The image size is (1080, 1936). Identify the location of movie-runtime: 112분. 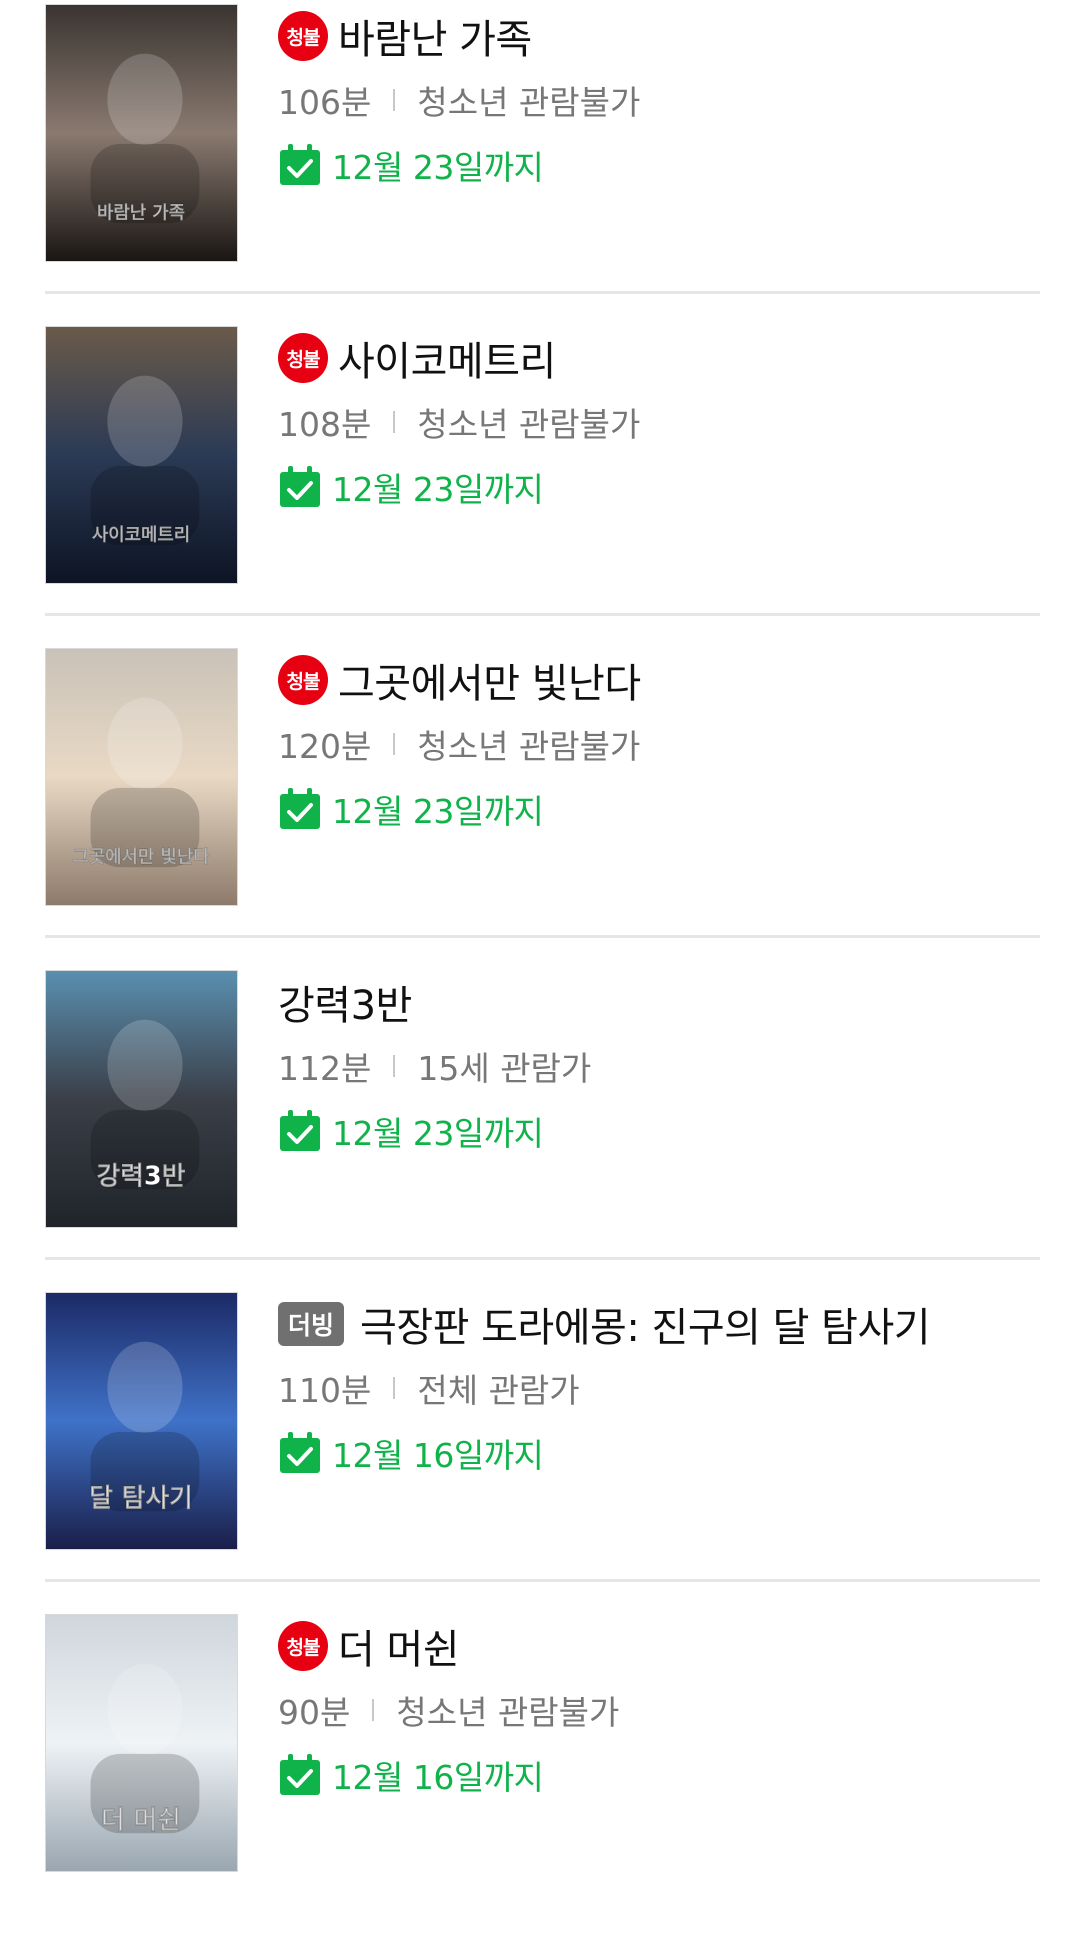
(325, 1068).